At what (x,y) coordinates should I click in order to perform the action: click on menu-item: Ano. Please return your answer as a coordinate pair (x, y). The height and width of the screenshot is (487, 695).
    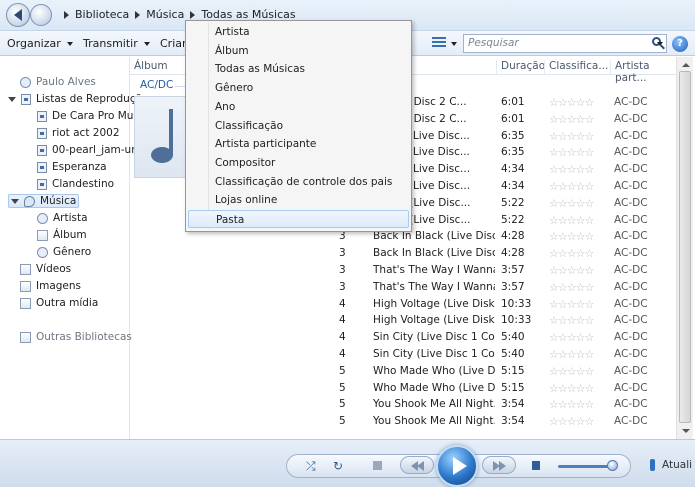
    Looking at the image, I should click on (298, 107).